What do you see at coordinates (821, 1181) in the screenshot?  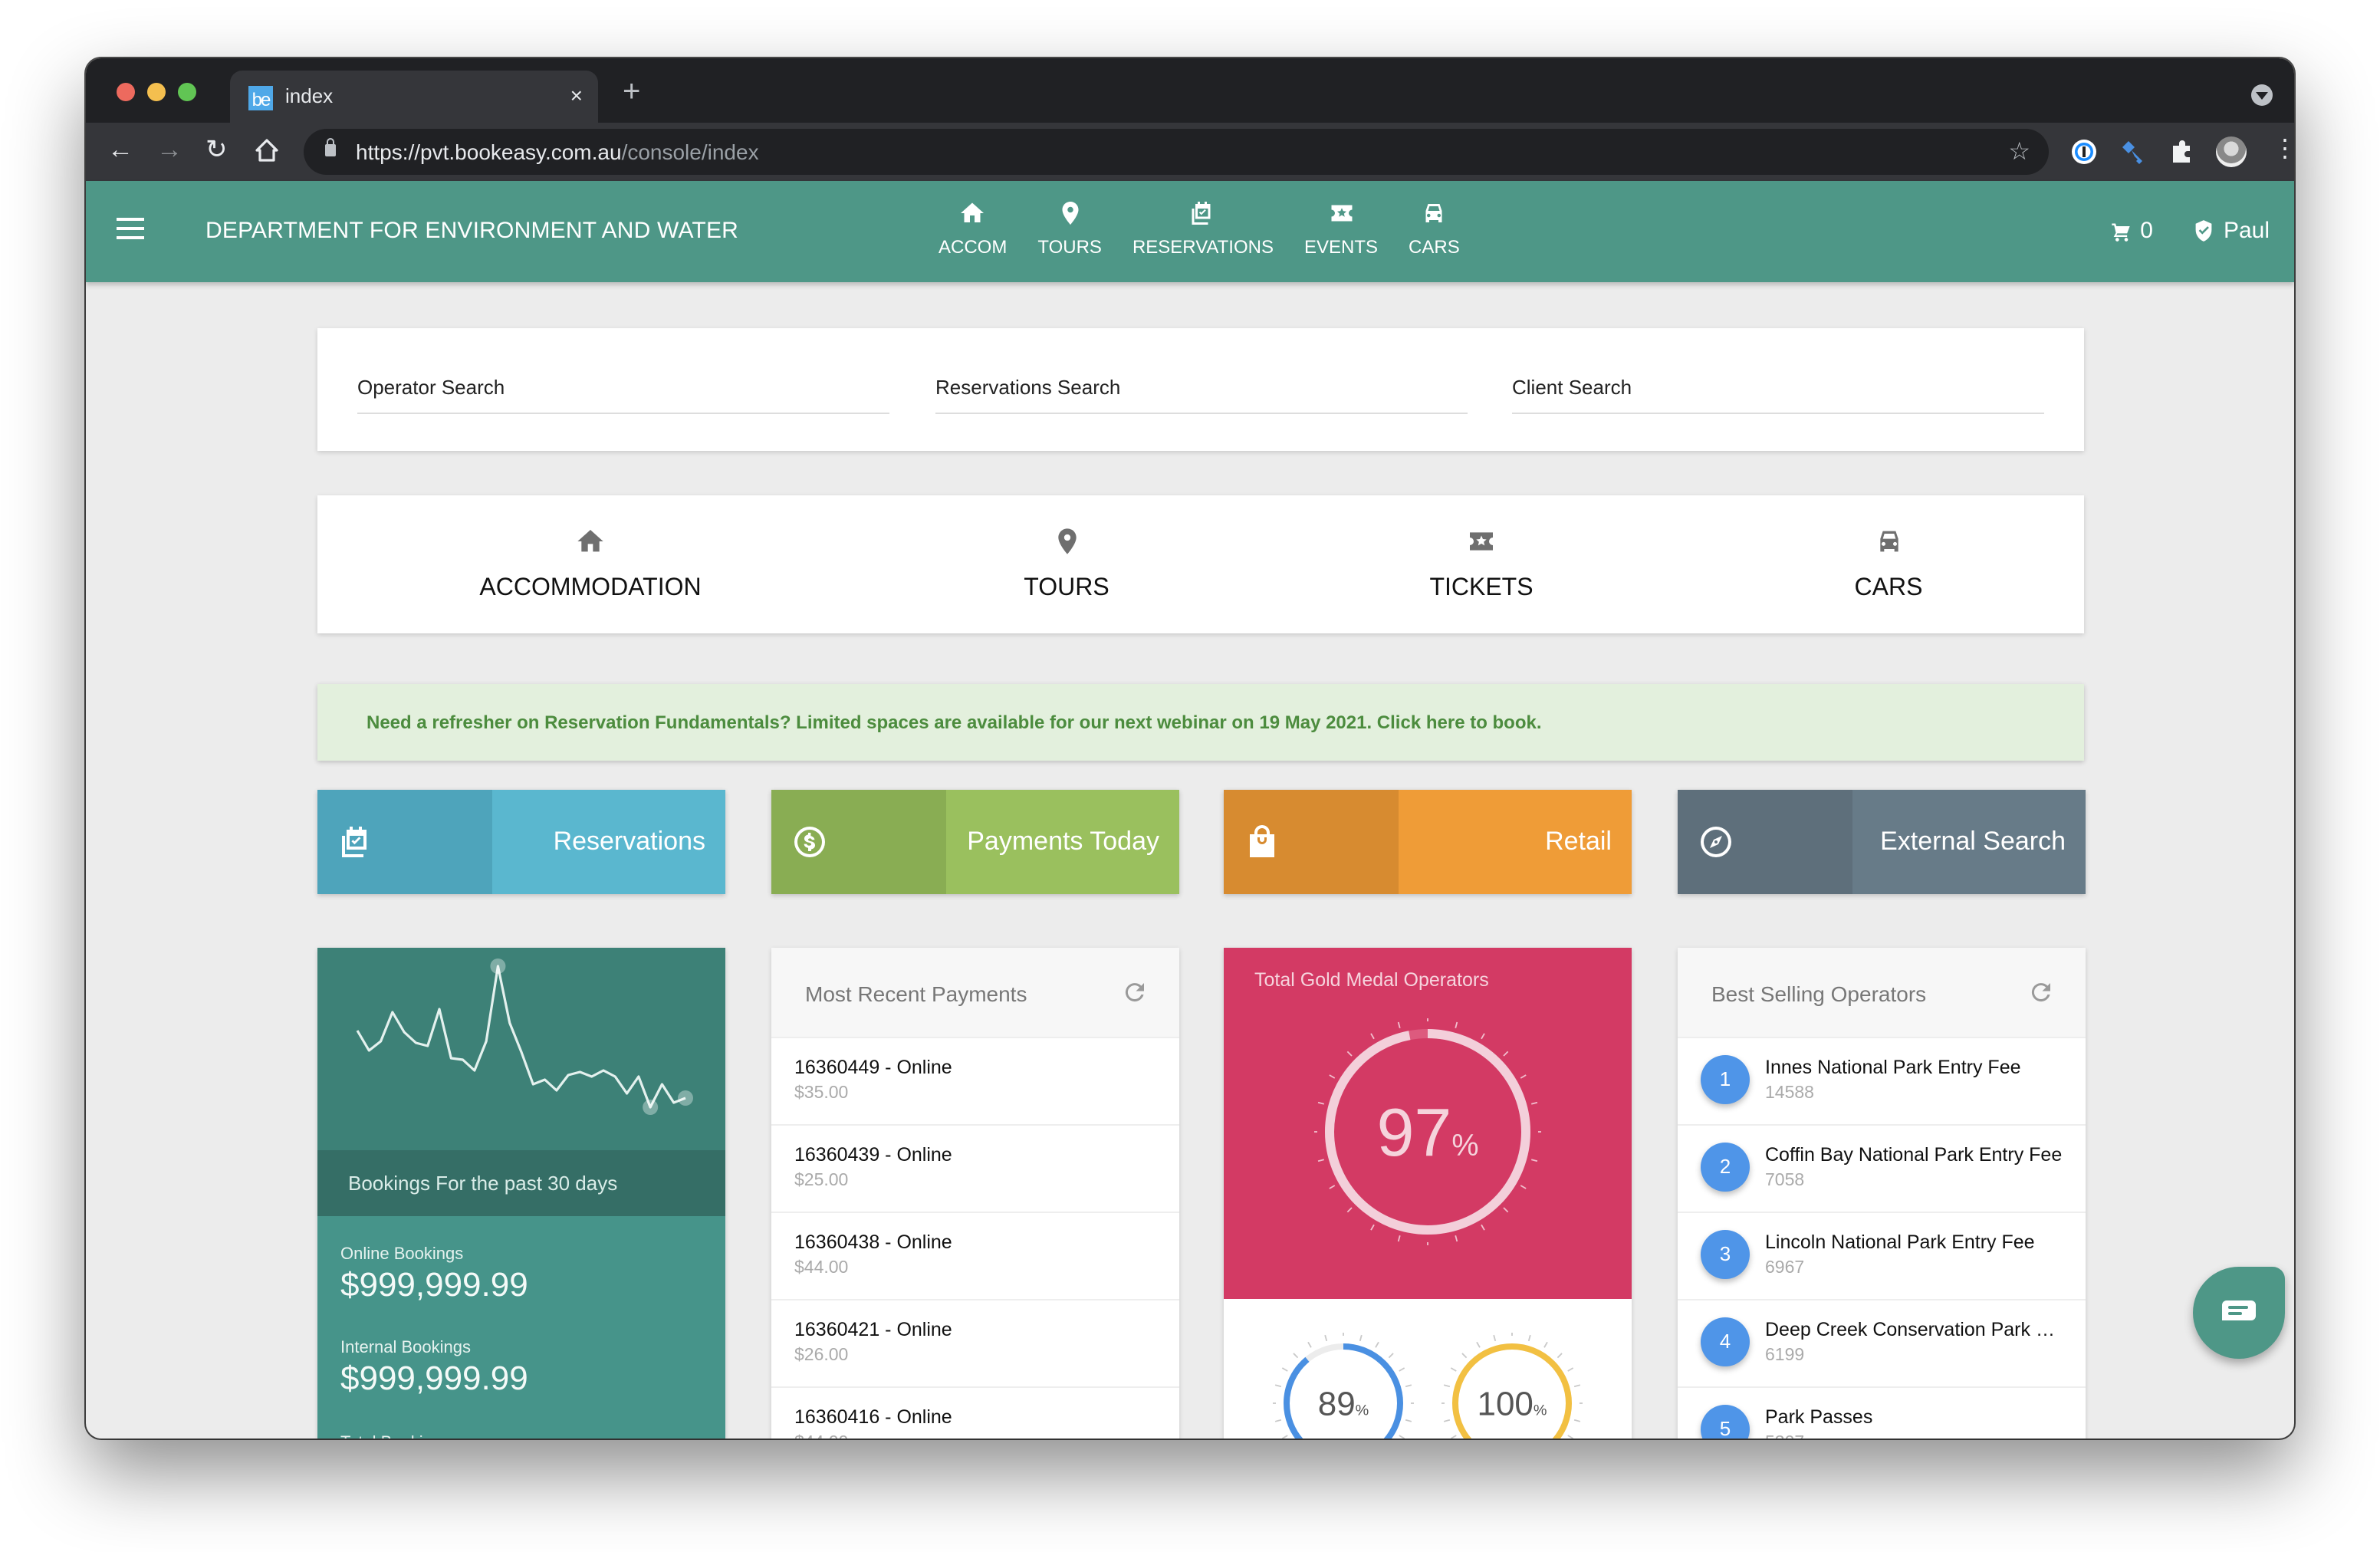 I see `payment-amount: $25.00` at bounding box center [821, 1181].